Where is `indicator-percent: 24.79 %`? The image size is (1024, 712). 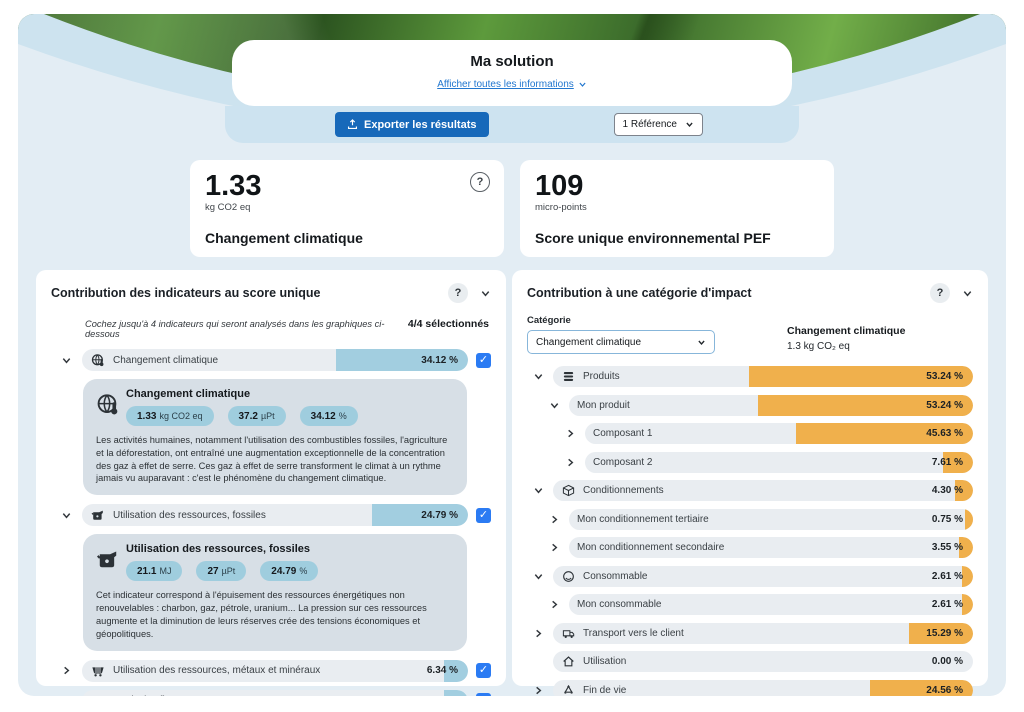
indicator-percent: 24.79 % is located at coordinates (439, 515).